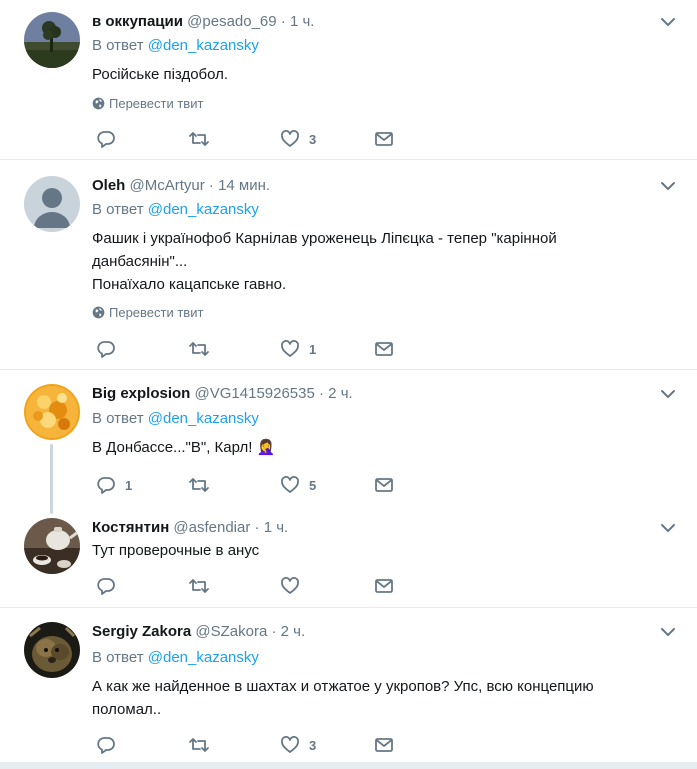 Image resolution: width=697 pixels, height=769 pixels. I want to click on user-handle: @pesado_69, so click(231, 21).